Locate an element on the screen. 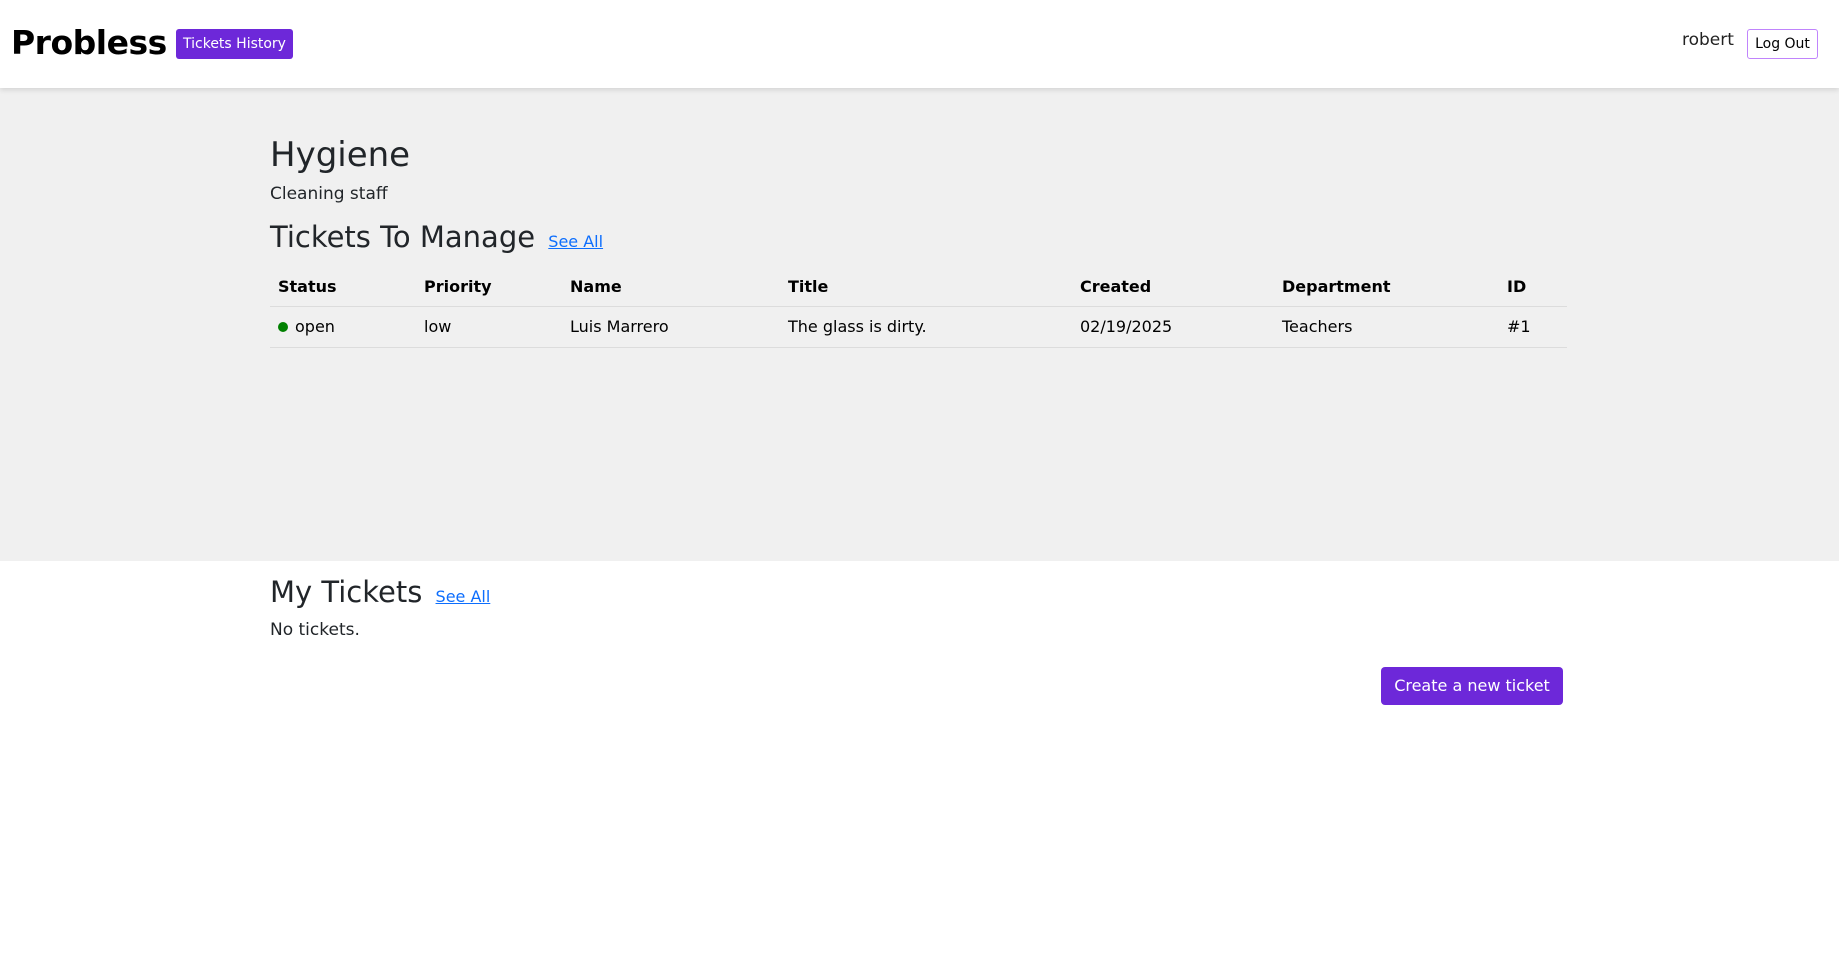  my-tickets-heading: My Tickets See All is located at coordinates (380, 594).